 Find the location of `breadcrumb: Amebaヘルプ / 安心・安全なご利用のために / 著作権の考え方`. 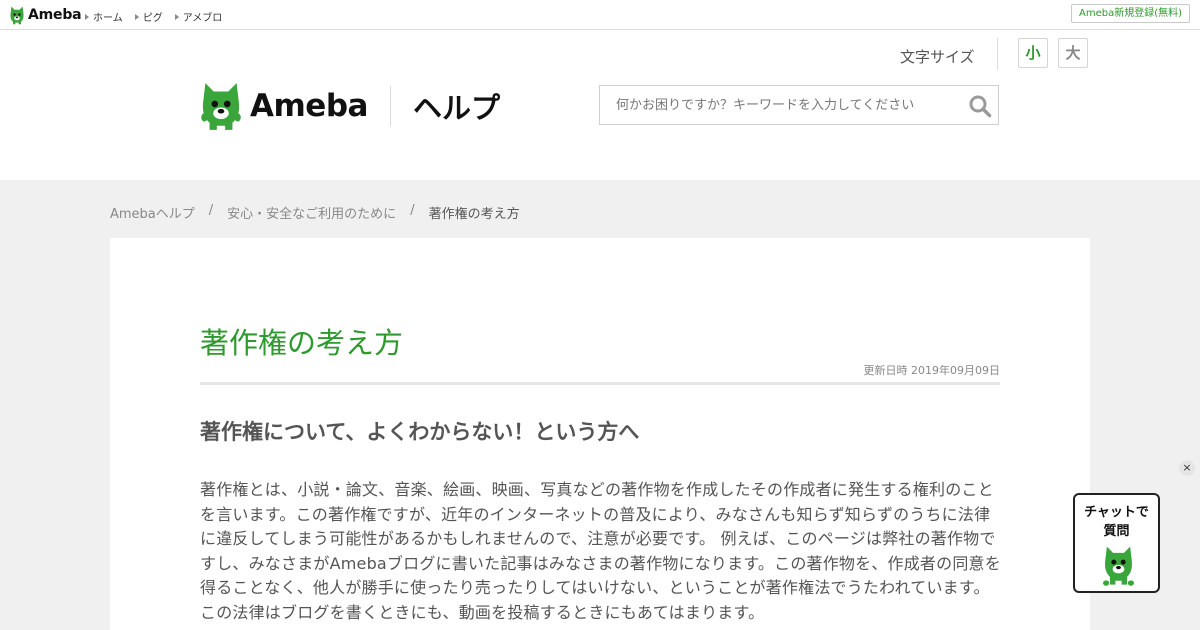

breadcrumb: Amebaヘルプ / 安心・安全なご利用のために / 著作権の考え方 is located at coordinates (315, 212).